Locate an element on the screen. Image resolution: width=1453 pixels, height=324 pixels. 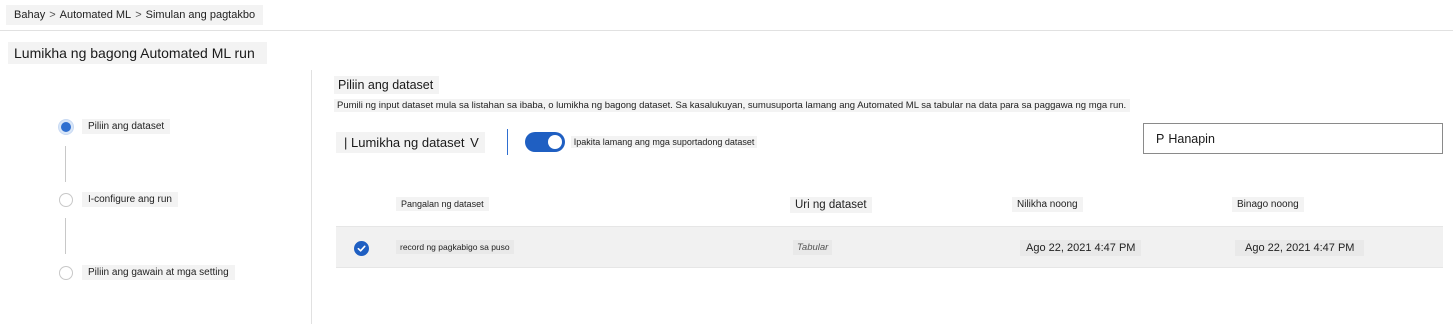
dataset-type: Tabular is located at coordinates (813, 247).